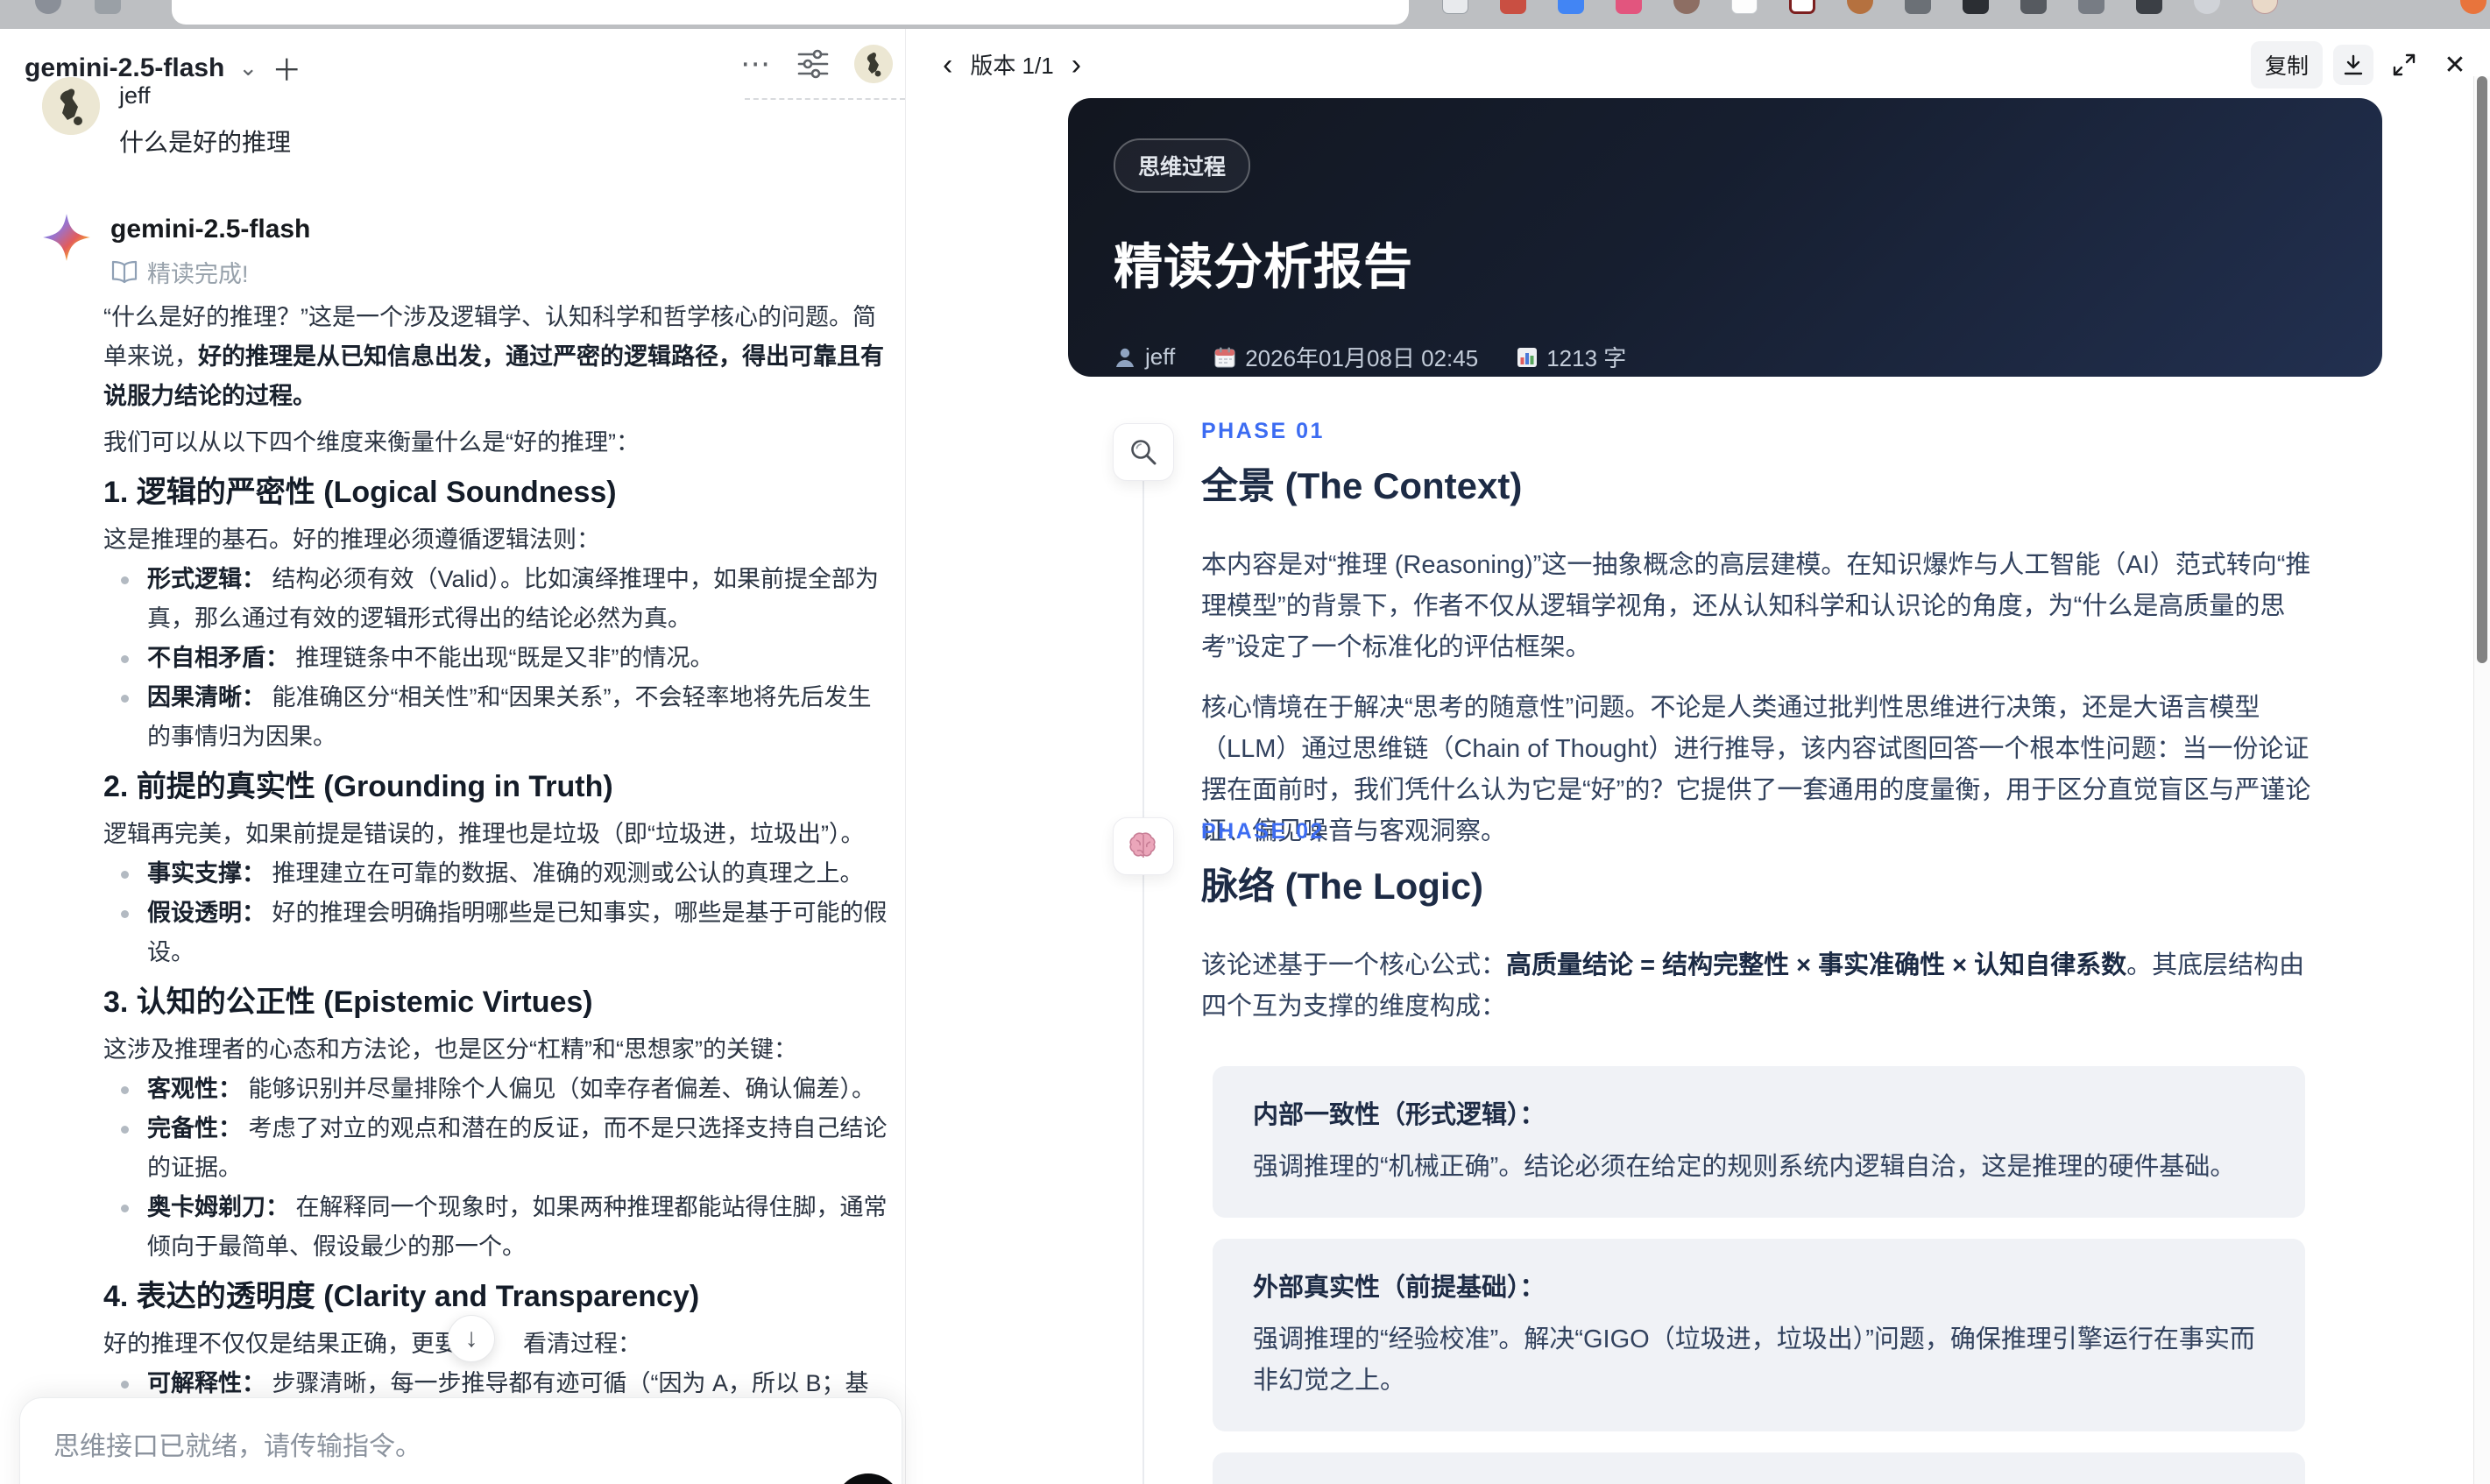 The image size is (2490, 1484). What do you see at coordinates (124, 272) in the screenshot?
I see `book-icon` at bounding box center [124, 272].